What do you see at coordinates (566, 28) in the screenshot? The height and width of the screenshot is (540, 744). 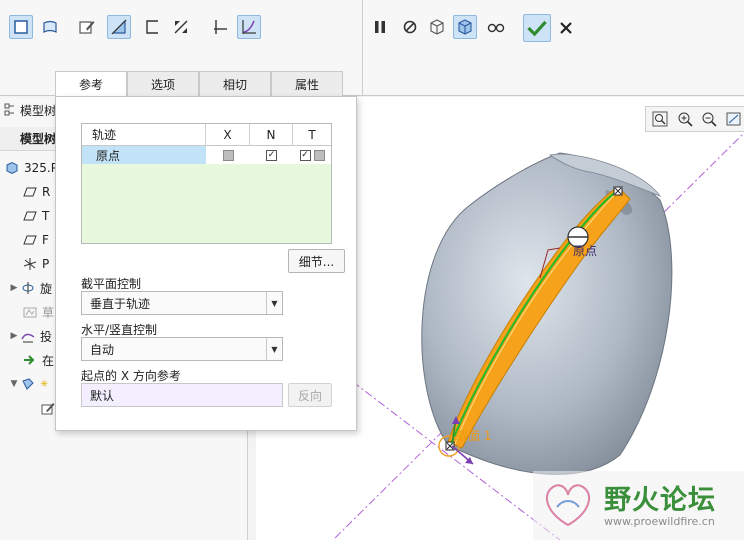 I see `cancel-icon` at bounding box center [566, 28].